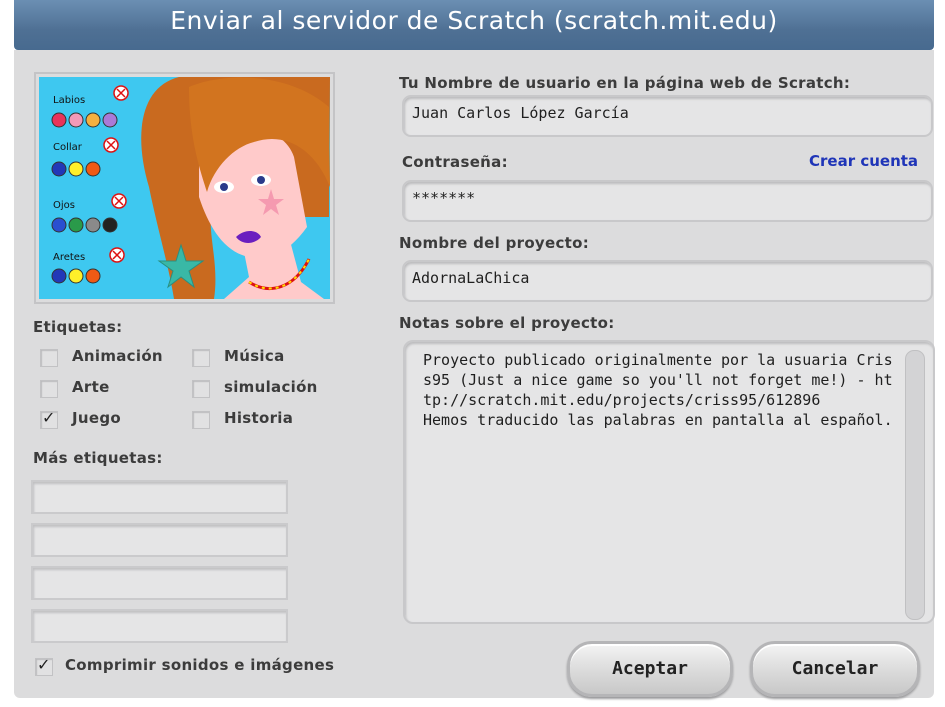 This screenshot has height=707, width=945. What do you see at coordinates (507, 323) in the screenshot?
I see `notes-label: Notas sobre el proyecto:` at bounding box center [507, 323].